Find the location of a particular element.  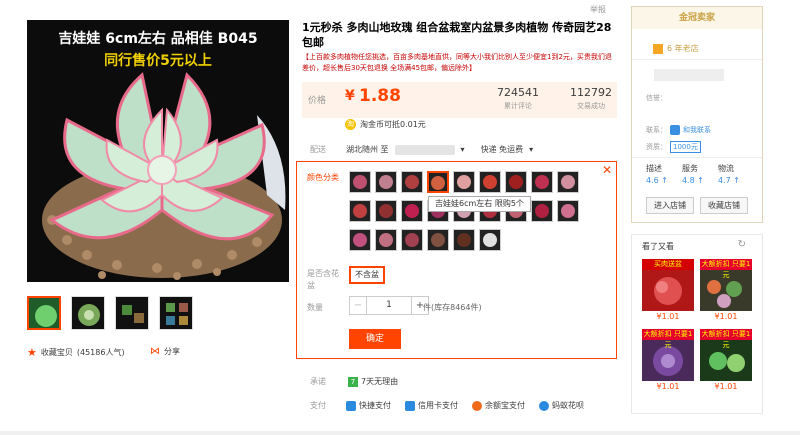

pay-quick: 快捷支付 is located at coordinates (368, 405).